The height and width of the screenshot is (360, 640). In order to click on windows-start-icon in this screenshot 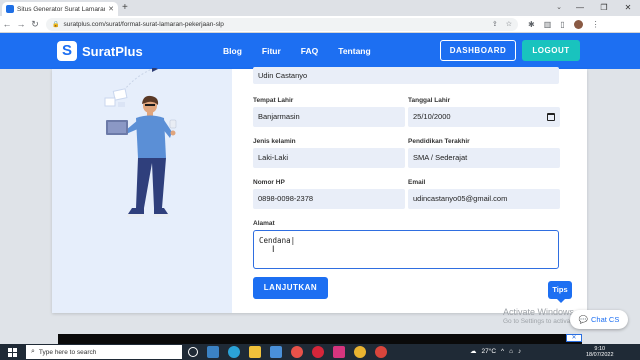, I will do `click(12, 352)`.